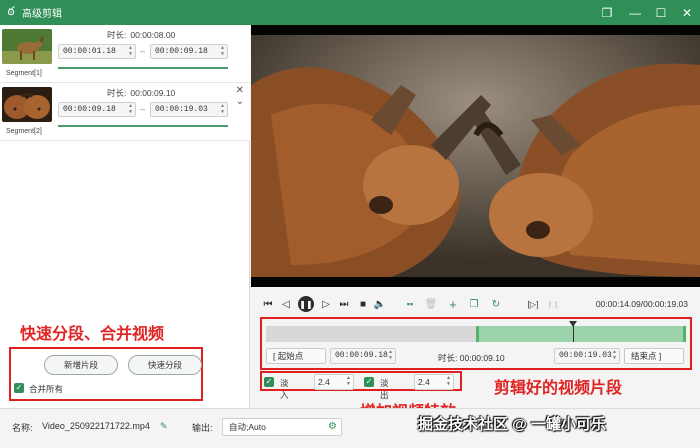  What do you see at coordinates (332, 427) in the screenshot?
I see `gear-icon: ⚙` at bounding box center [332, 427].